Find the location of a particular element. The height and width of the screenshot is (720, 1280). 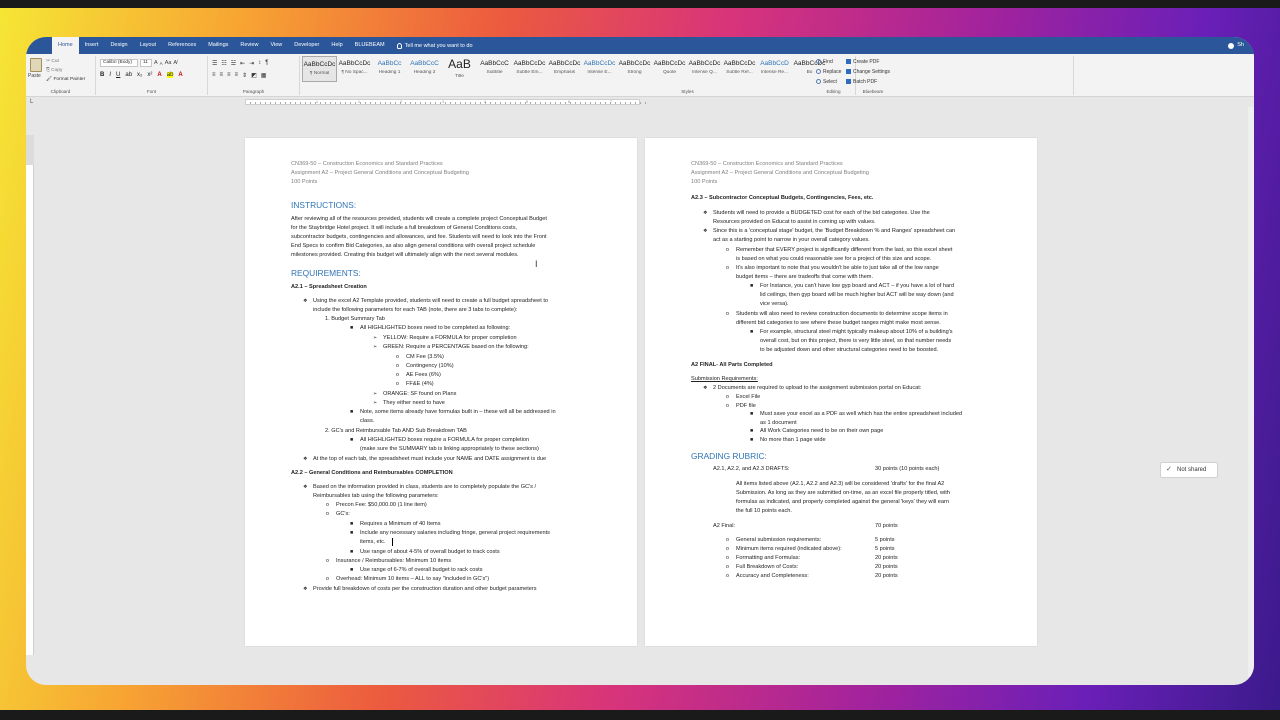

tab-design: Design is located at coordinates (118, 45).